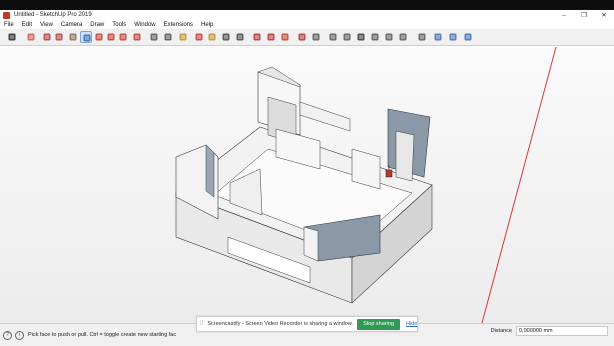  Describe the element at coordinates (31, 37) in the screenshot. I see `eraser-tool-icon` at that location.